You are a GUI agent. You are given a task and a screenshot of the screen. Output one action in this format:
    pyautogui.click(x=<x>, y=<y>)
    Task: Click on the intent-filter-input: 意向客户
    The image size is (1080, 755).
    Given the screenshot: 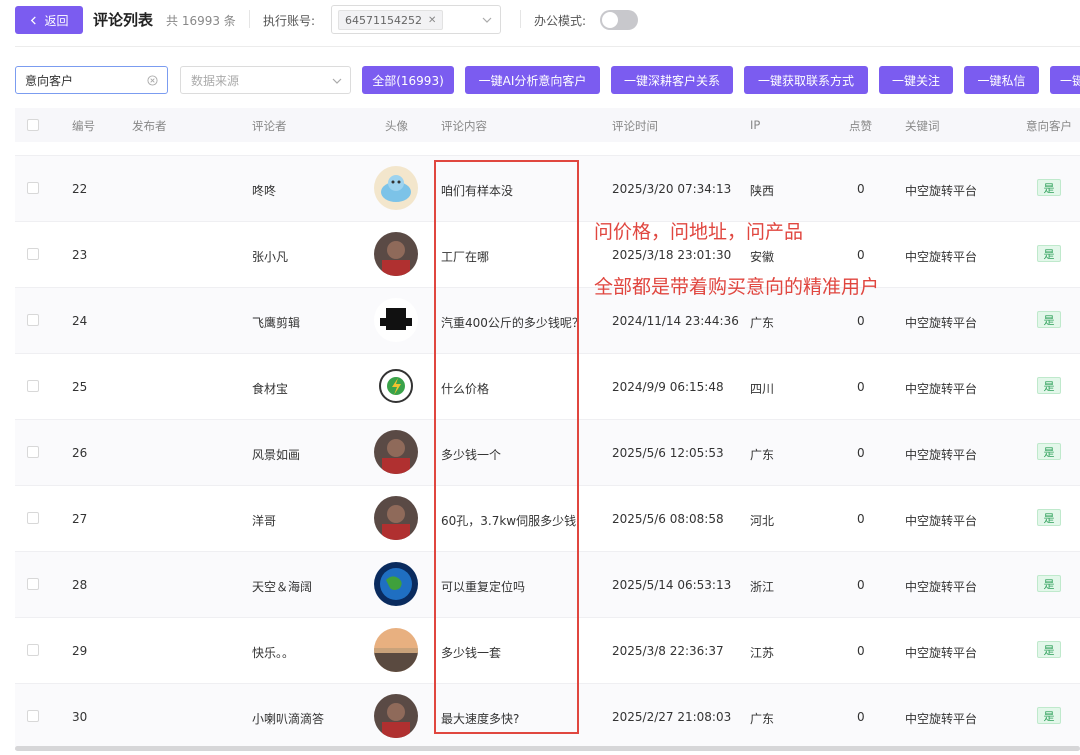 What is the action you would take?
    pyautogui.click(x=91, y=80)
    